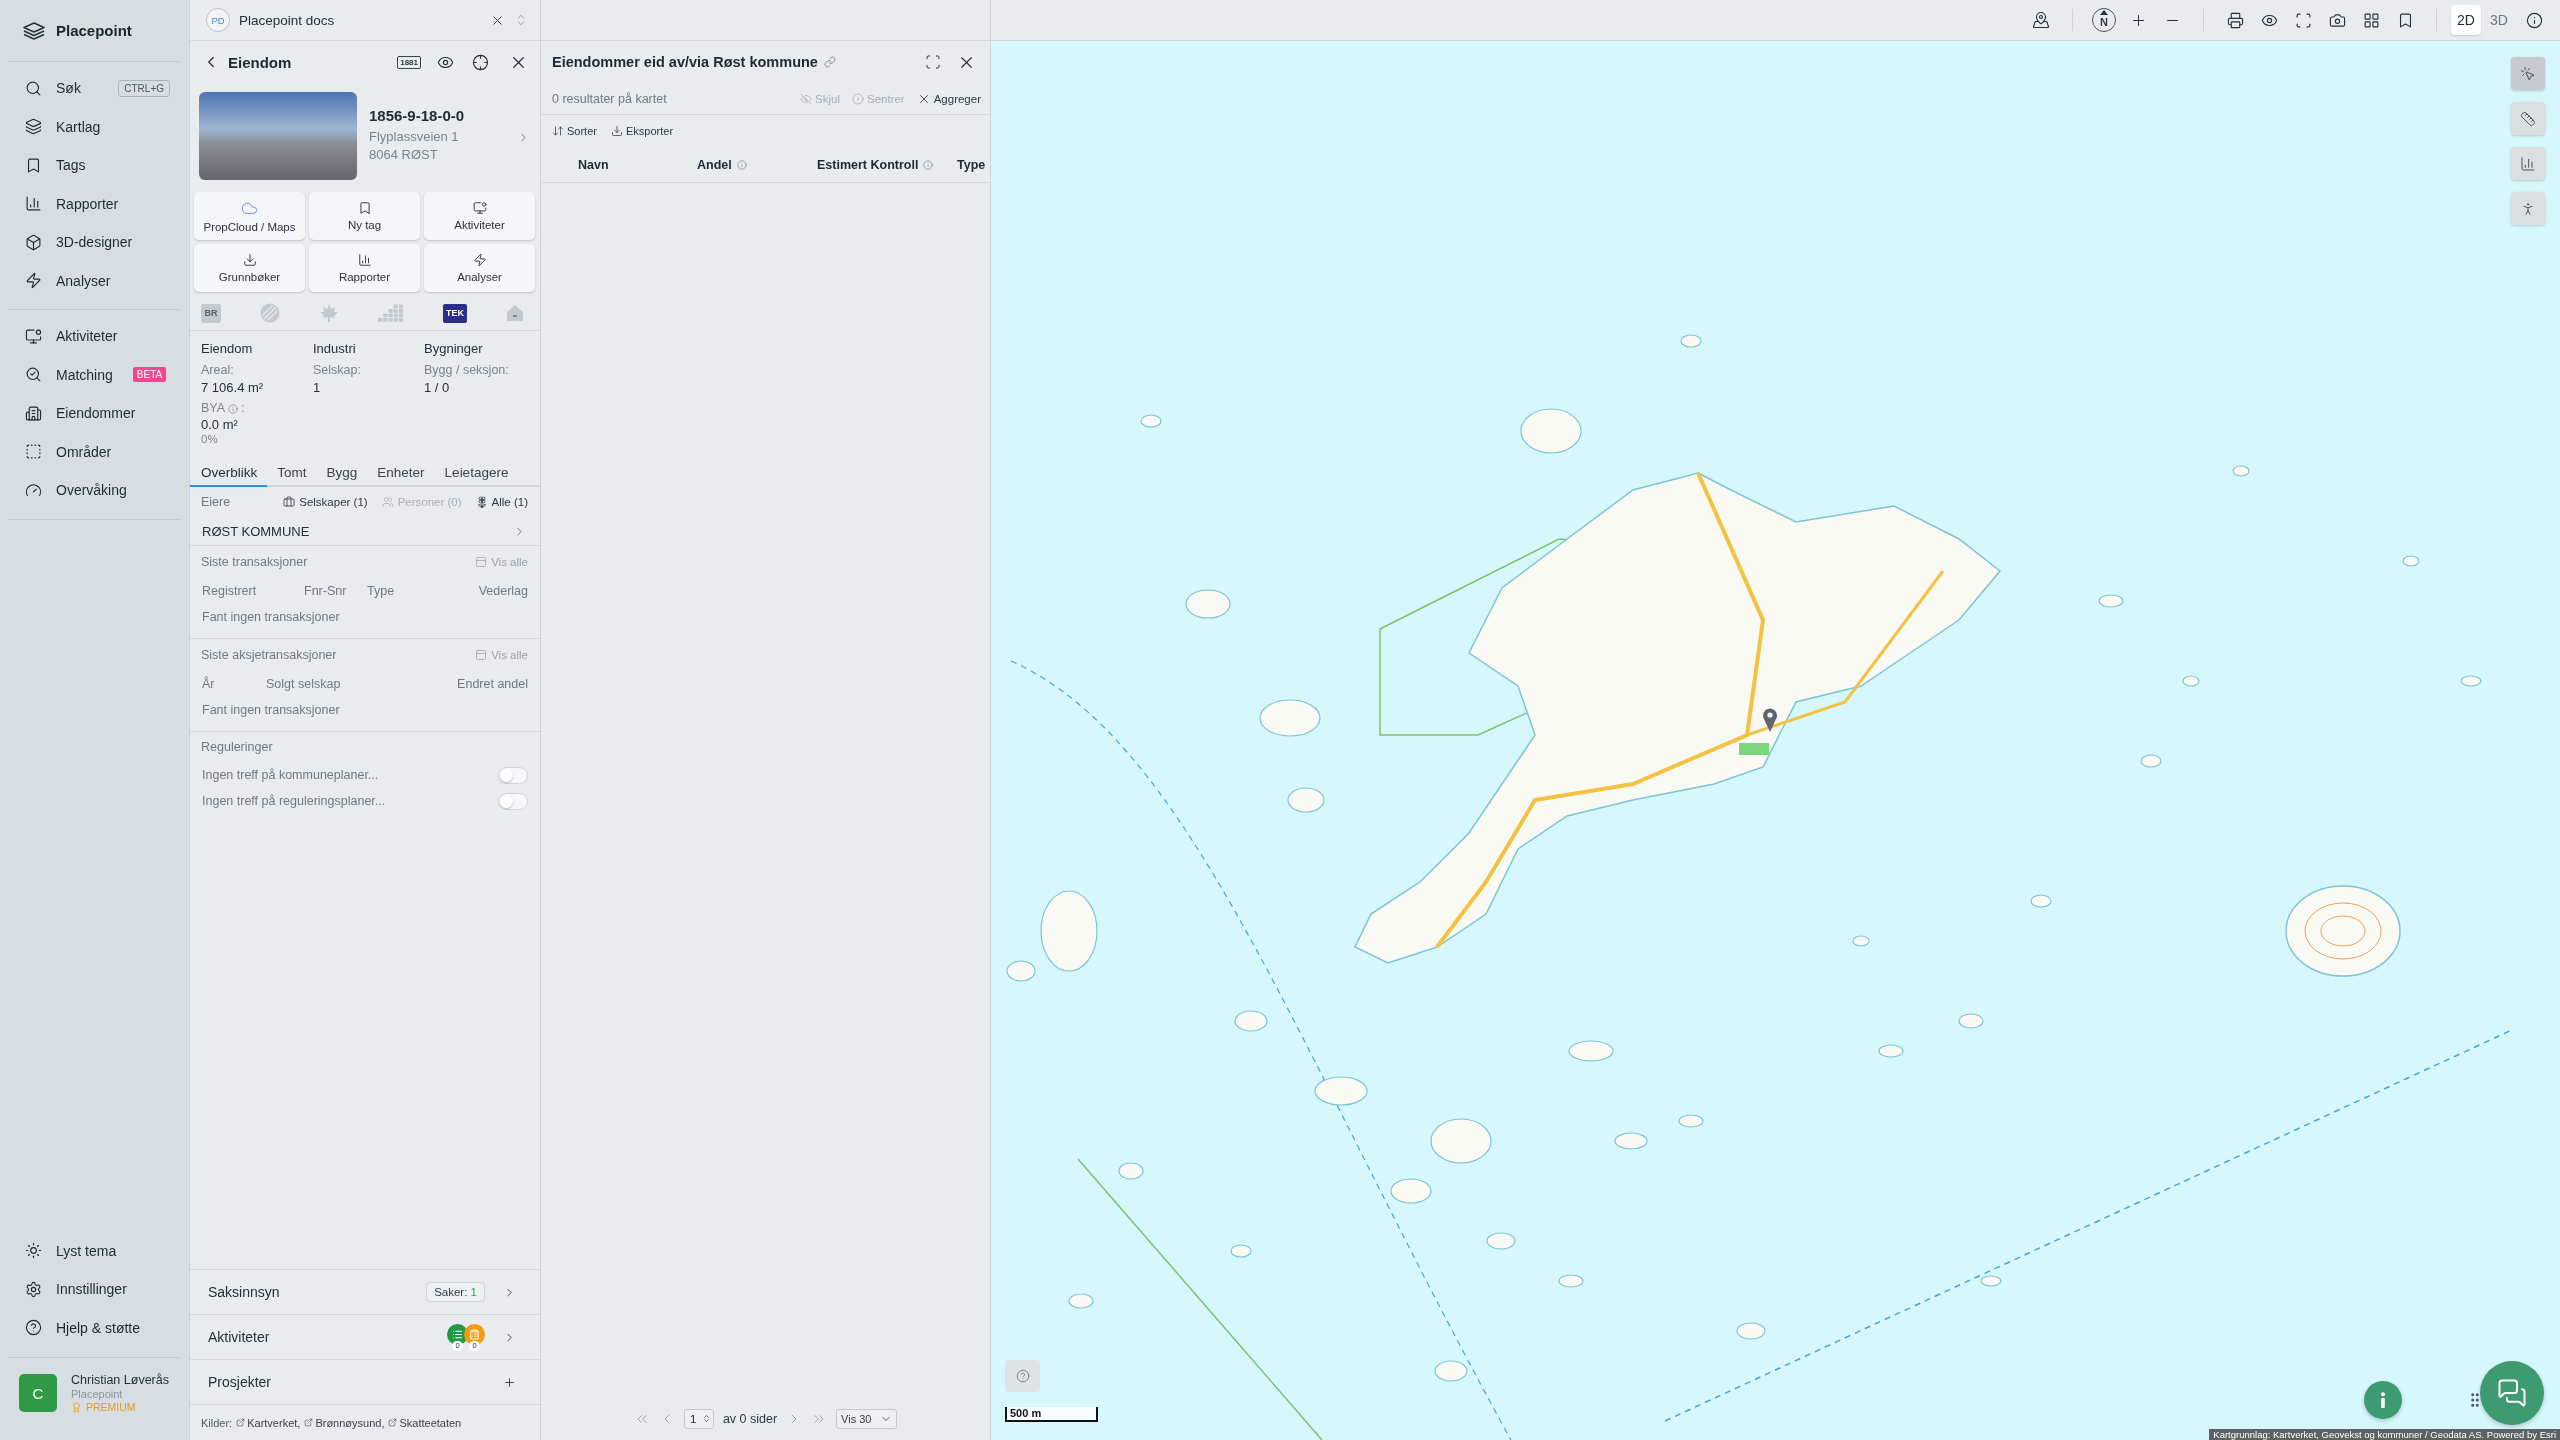 Image resolution: width=2560 pixels, height=1440 pixels. I want to click on nav-item: Innstillinger, so click(94, 1289).